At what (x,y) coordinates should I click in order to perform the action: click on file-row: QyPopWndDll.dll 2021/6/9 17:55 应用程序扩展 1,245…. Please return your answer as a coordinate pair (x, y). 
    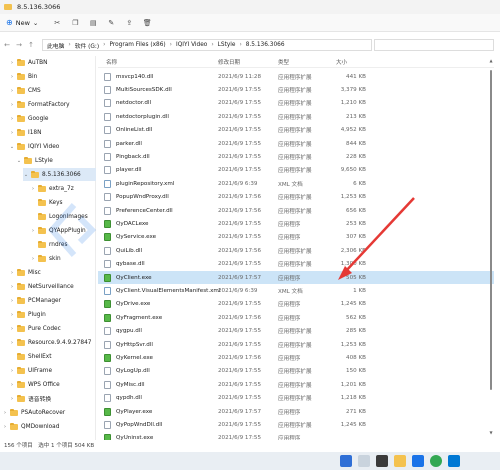
    Looking at the image, I should click on (296, 424).